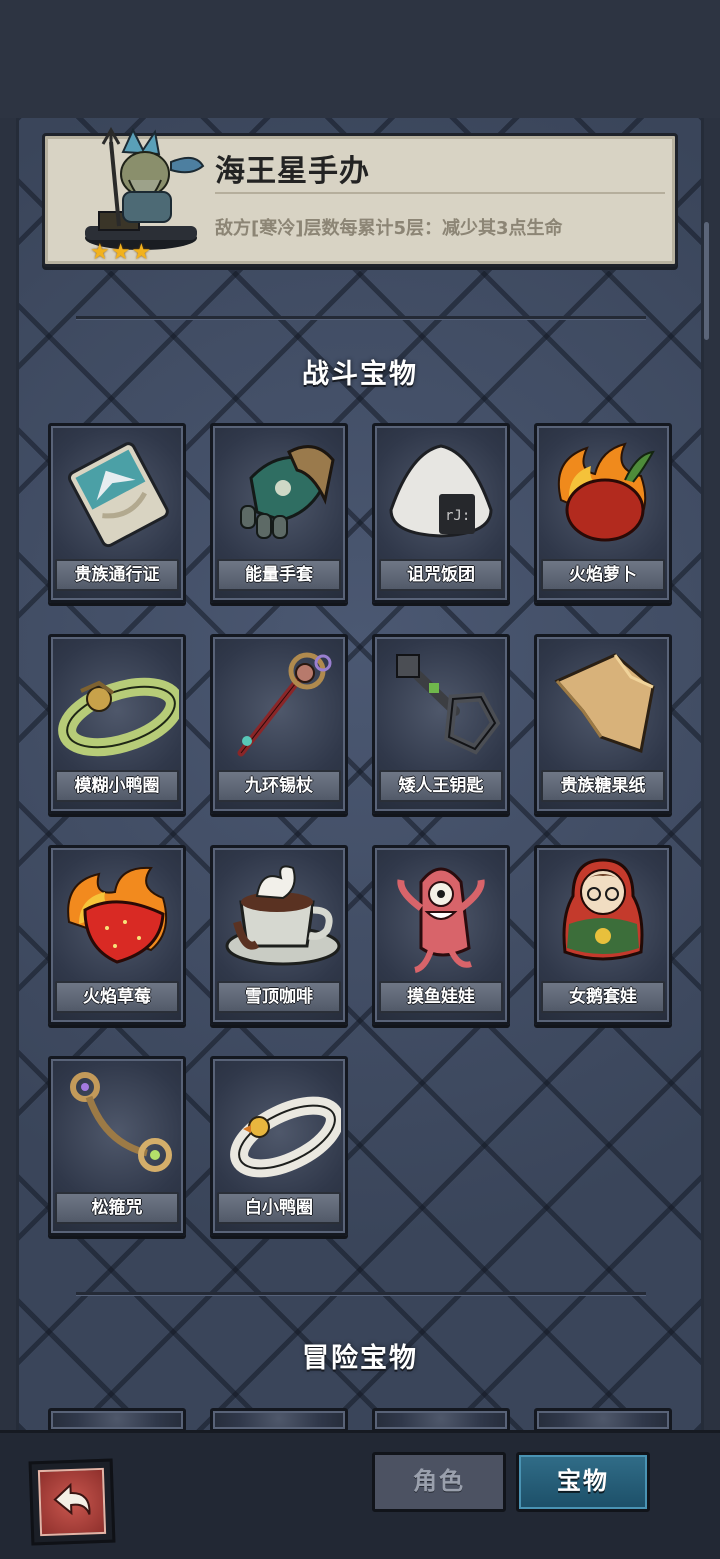  Describe the element at coordinates (283, 915) in the screenshot. I see `snowtop-coffee-icon` at that location.